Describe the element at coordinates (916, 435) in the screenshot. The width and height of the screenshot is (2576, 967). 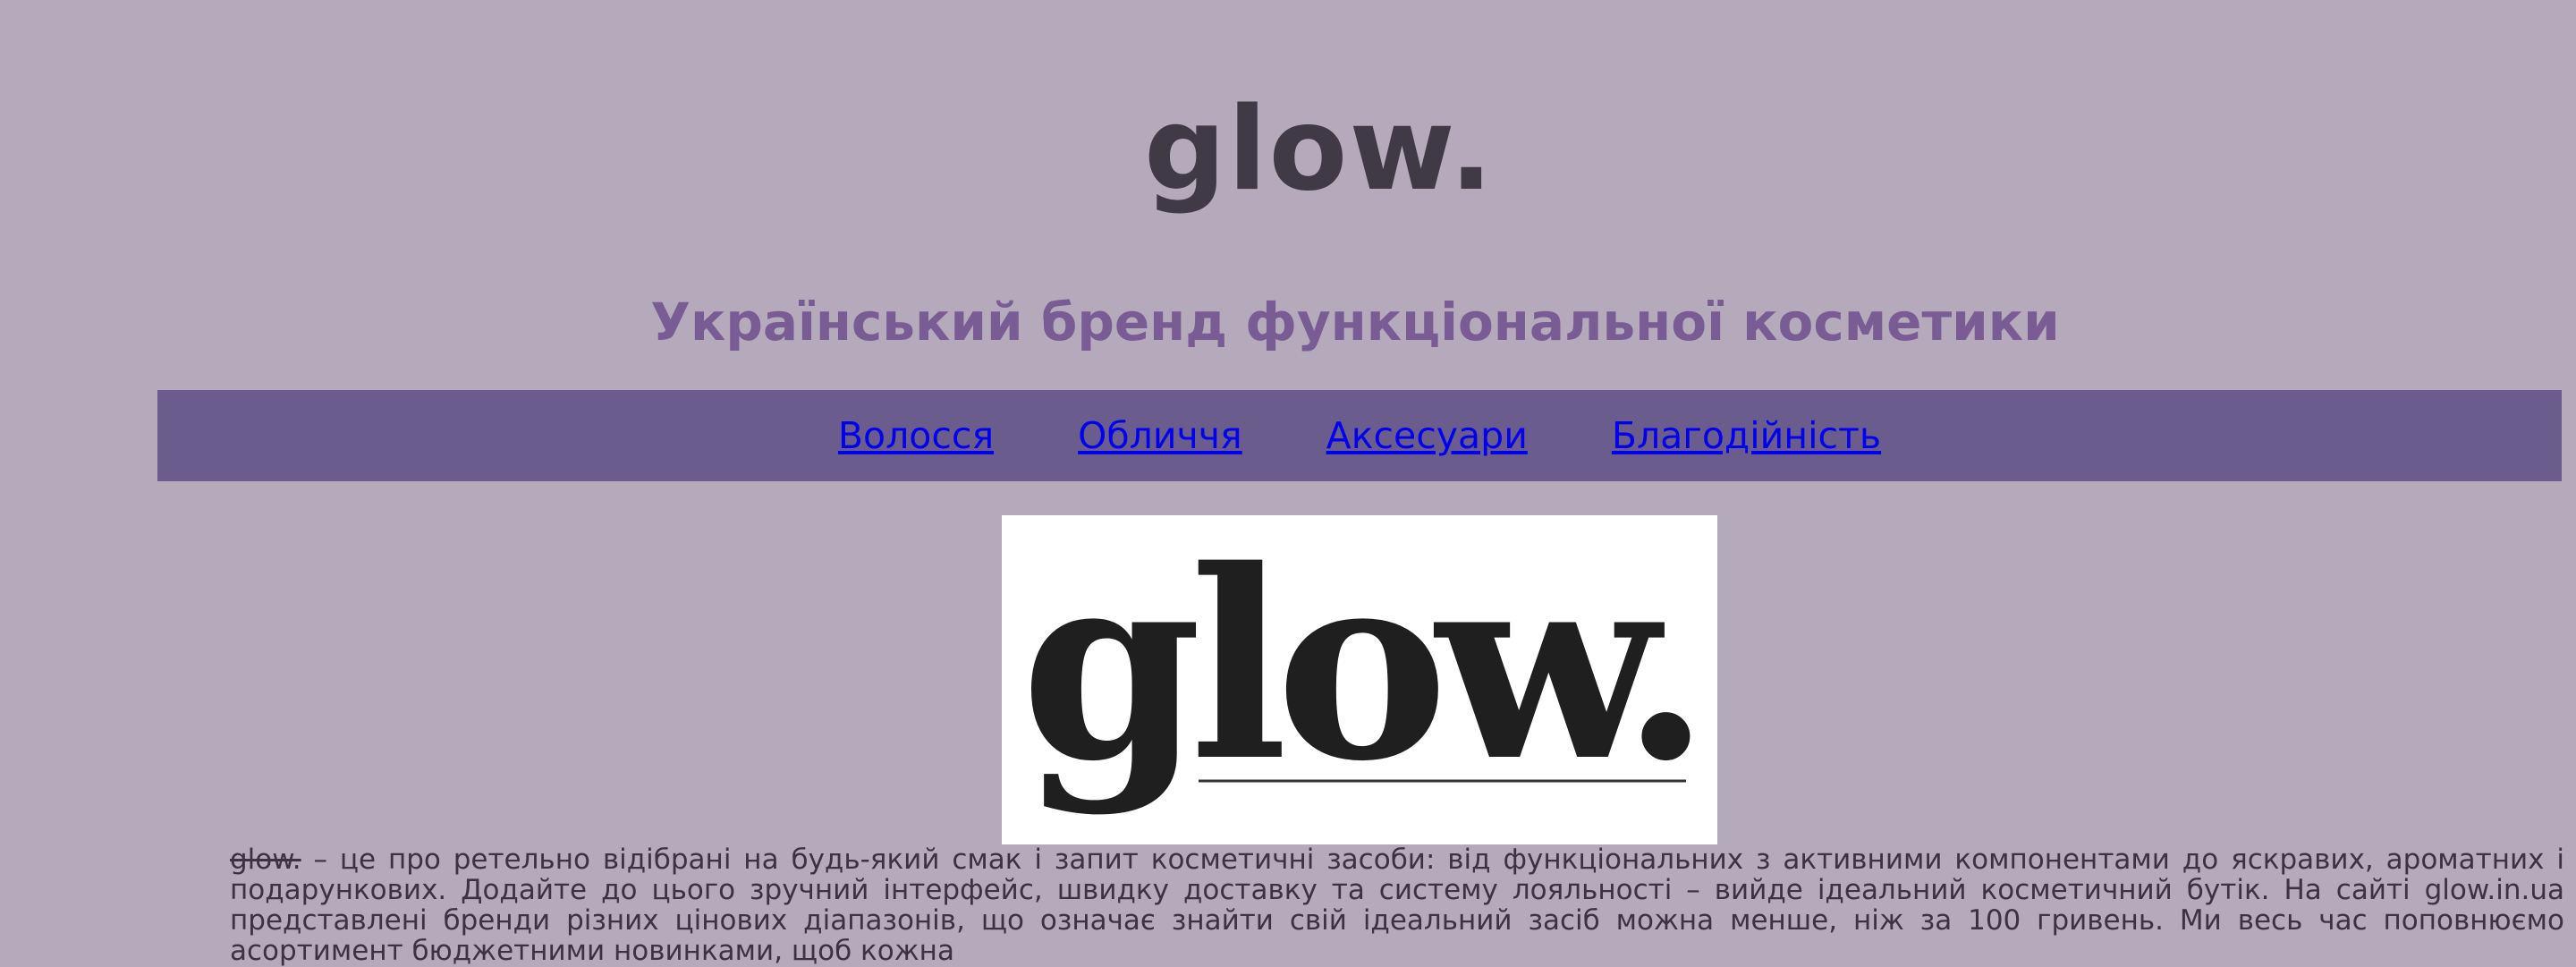
I see `nav-link-hair: Волосся` at that location.